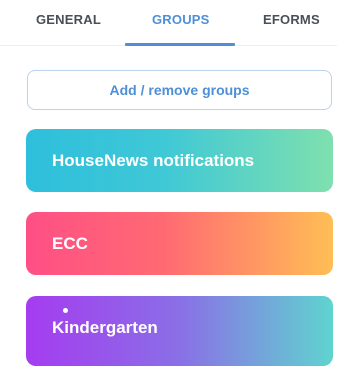 The width and height of the screenshot is (337, 366). I want to click on tab-bar: GENERAL GROUPS EFORMS, so click(168, 23).